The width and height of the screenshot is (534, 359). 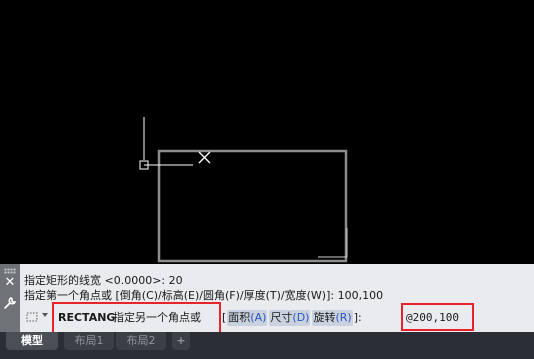 I want to click on layout-tabs: 模型 布局1 布局2 +, so click(x=267, y=345).